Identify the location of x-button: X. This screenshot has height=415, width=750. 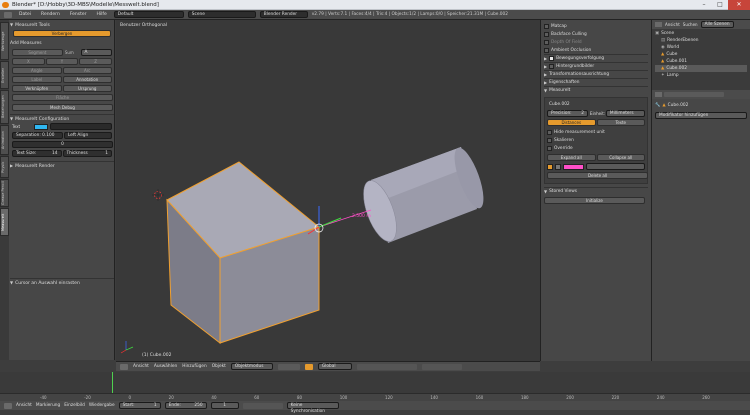
(28, 61).